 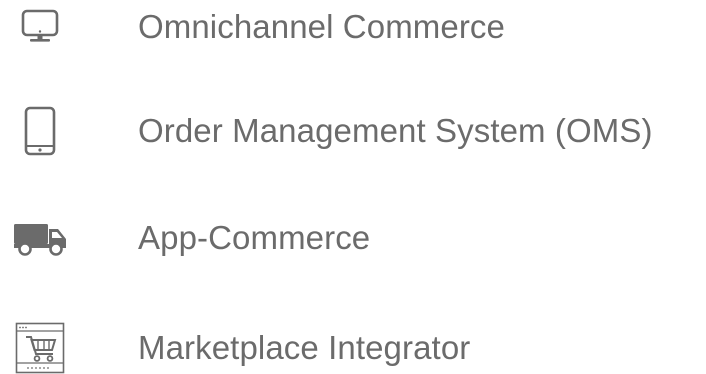 I want to click on list-item-label: Order Management System (OMS), so click(x=395, y=130).